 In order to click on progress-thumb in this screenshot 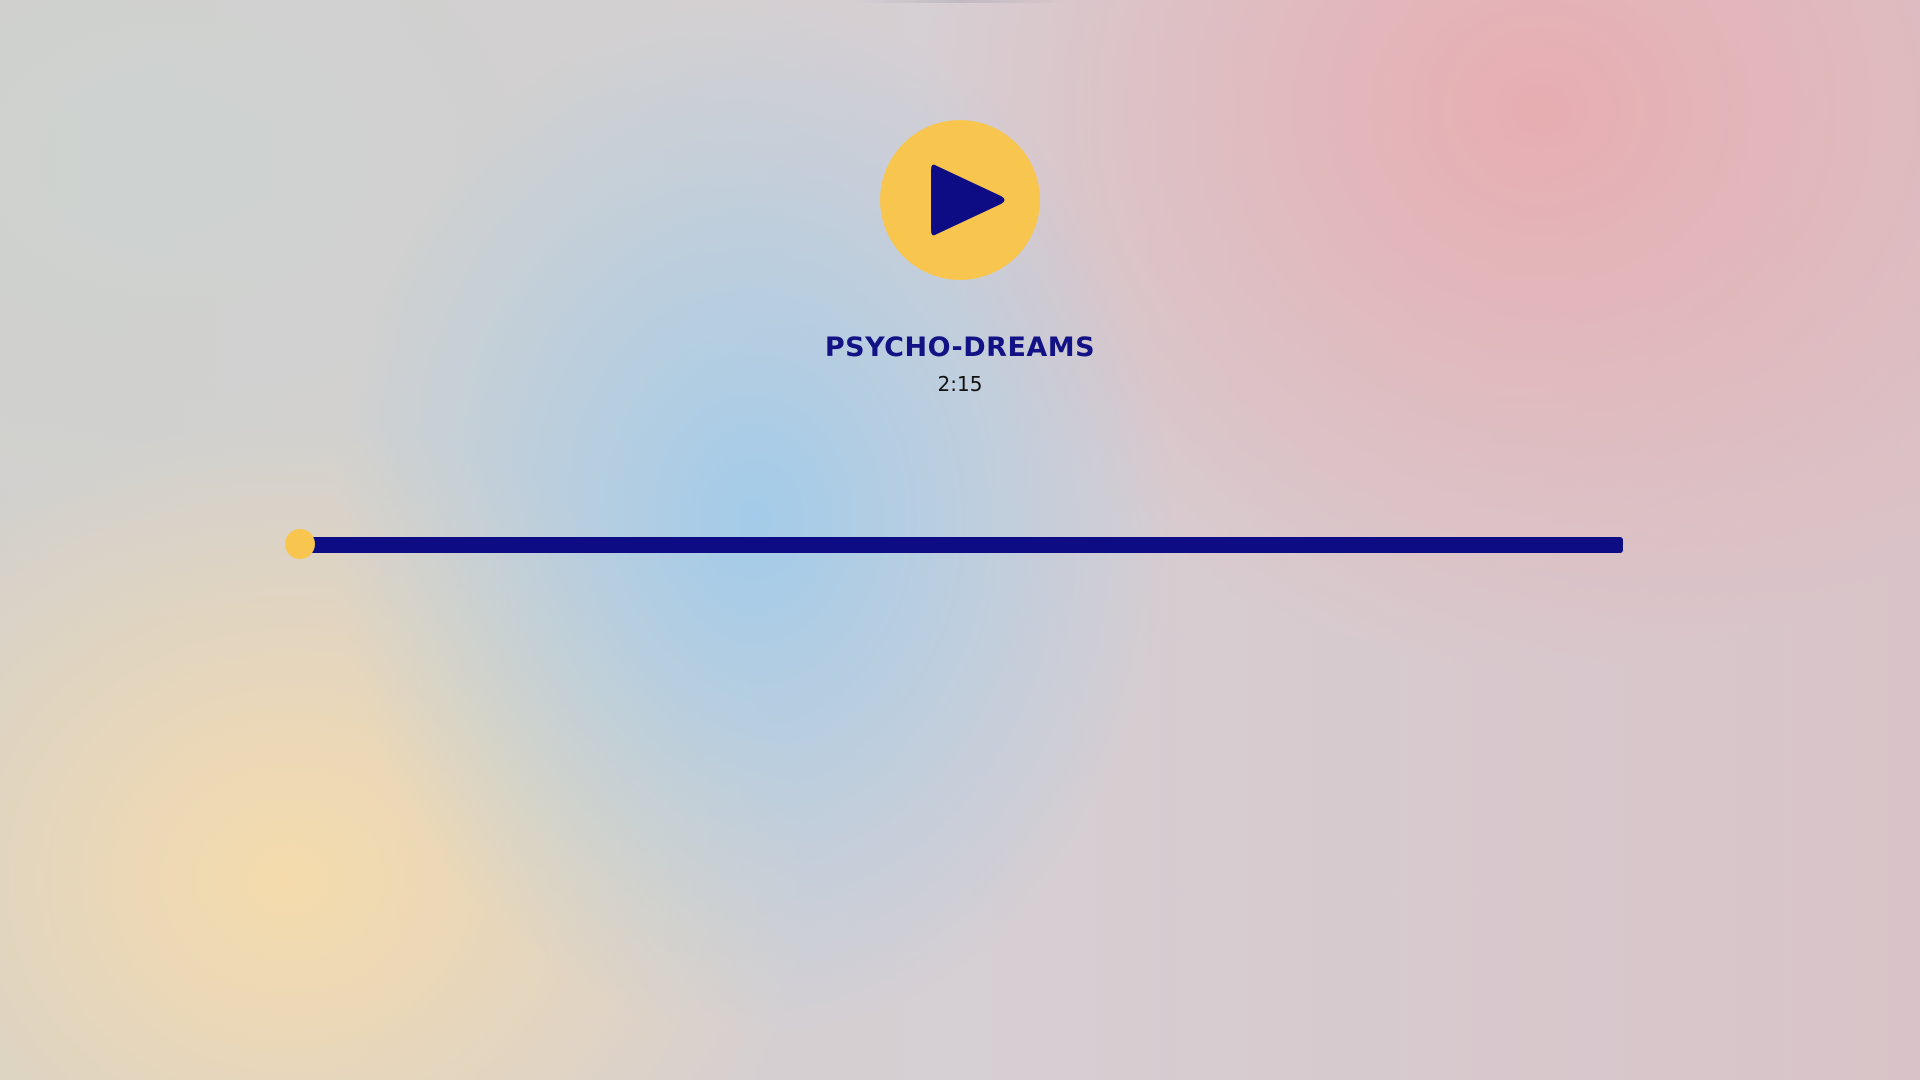, I will do `click(300, 544)`.